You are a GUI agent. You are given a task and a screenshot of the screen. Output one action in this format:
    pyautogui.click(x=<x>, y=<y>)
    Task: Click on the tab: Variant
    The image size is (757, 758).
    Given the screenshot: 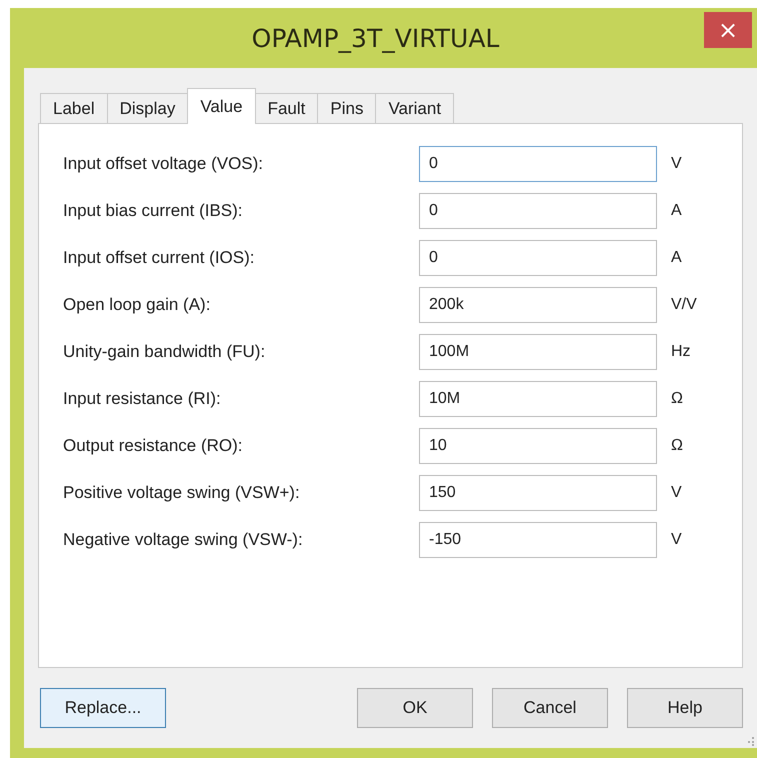 What is the action you would take?
    pyautogui.click(x=414, y=108)
    